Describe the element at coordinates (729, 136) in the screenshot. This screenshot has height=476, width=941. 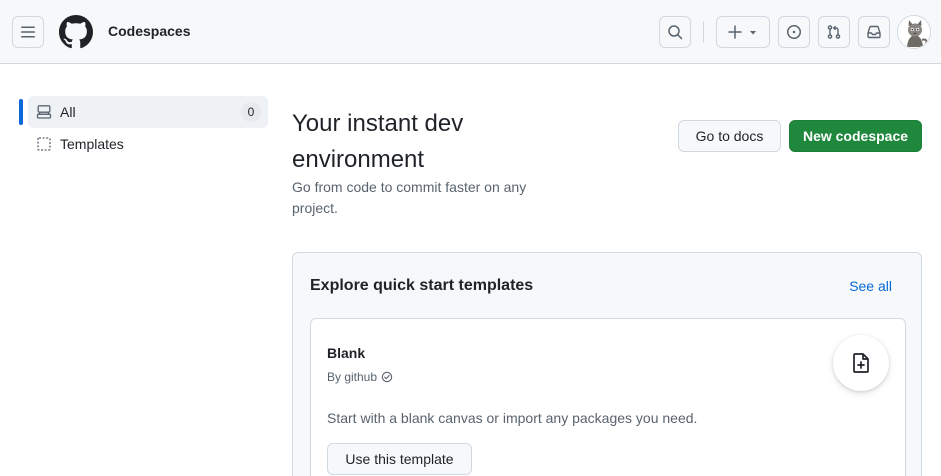
I see `go-to-docs-button: Go to docs` at that location.